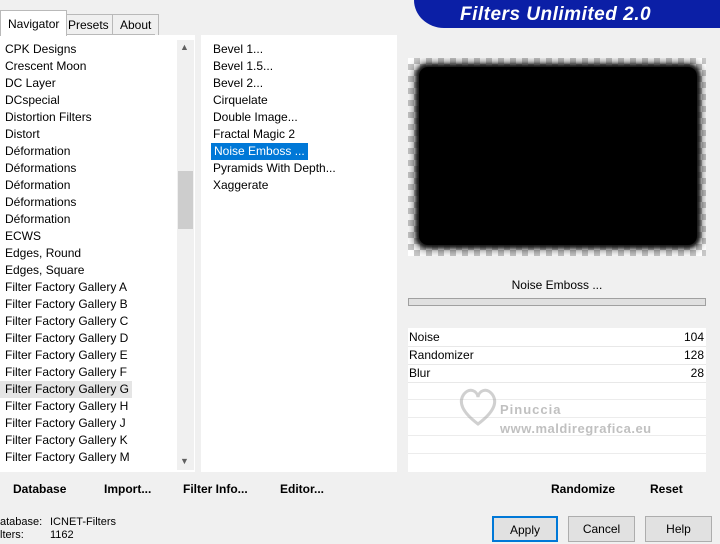  I want to click on category-item: Edges, Round, so click(43, 253).